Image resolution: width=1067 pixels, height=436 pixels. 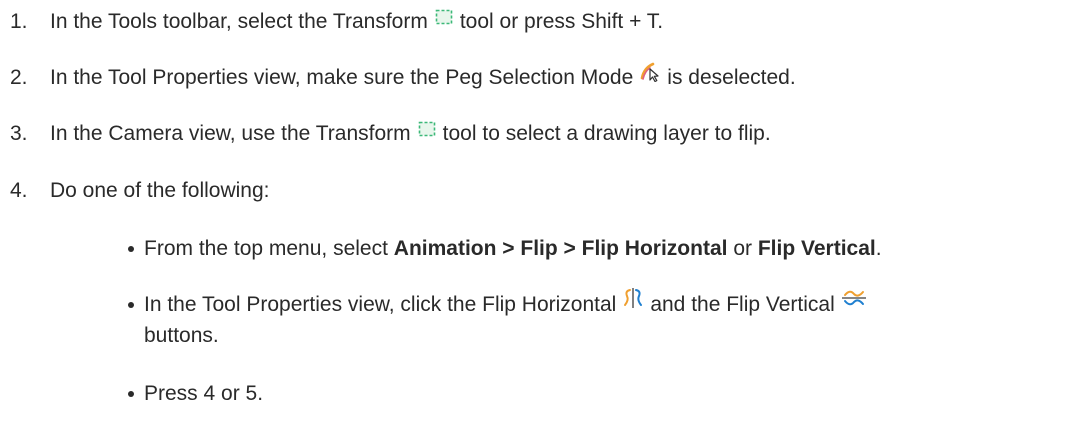 What do you see at coordinates (606, 133) in the screenshot?
I see `step-text: tool to select a drawing layer to flip.` at bounding box center [606, 133].